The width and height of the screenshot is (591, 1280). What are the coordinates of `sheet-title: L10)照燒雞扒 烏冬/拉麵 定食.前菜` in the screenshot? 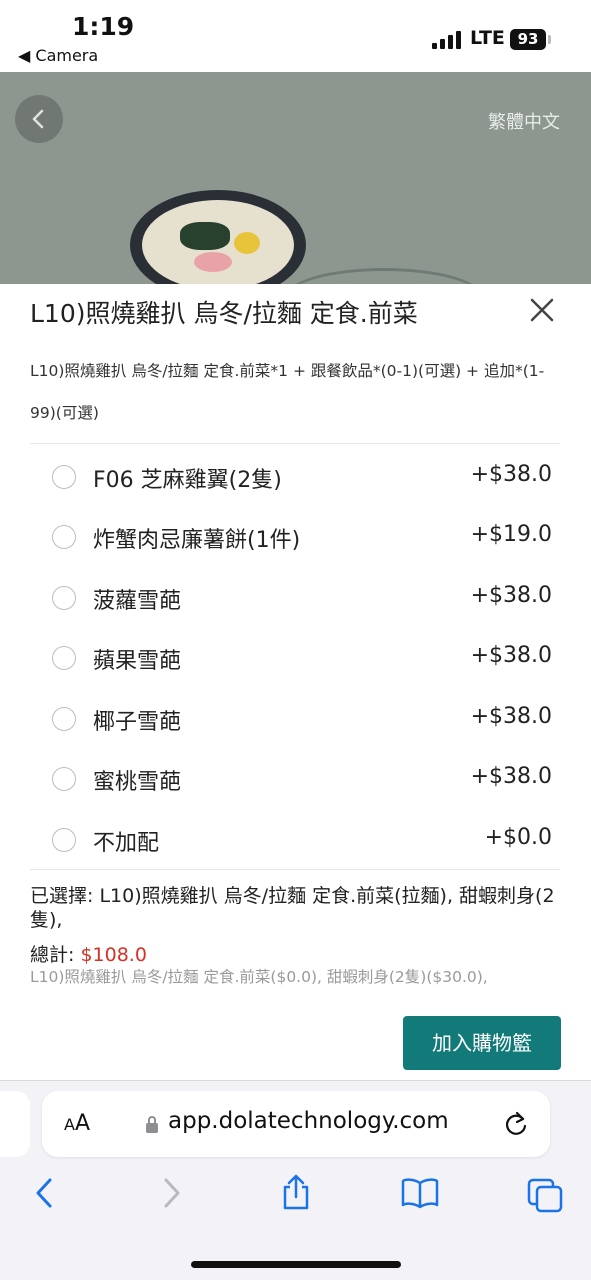 It's located at (224, 313).